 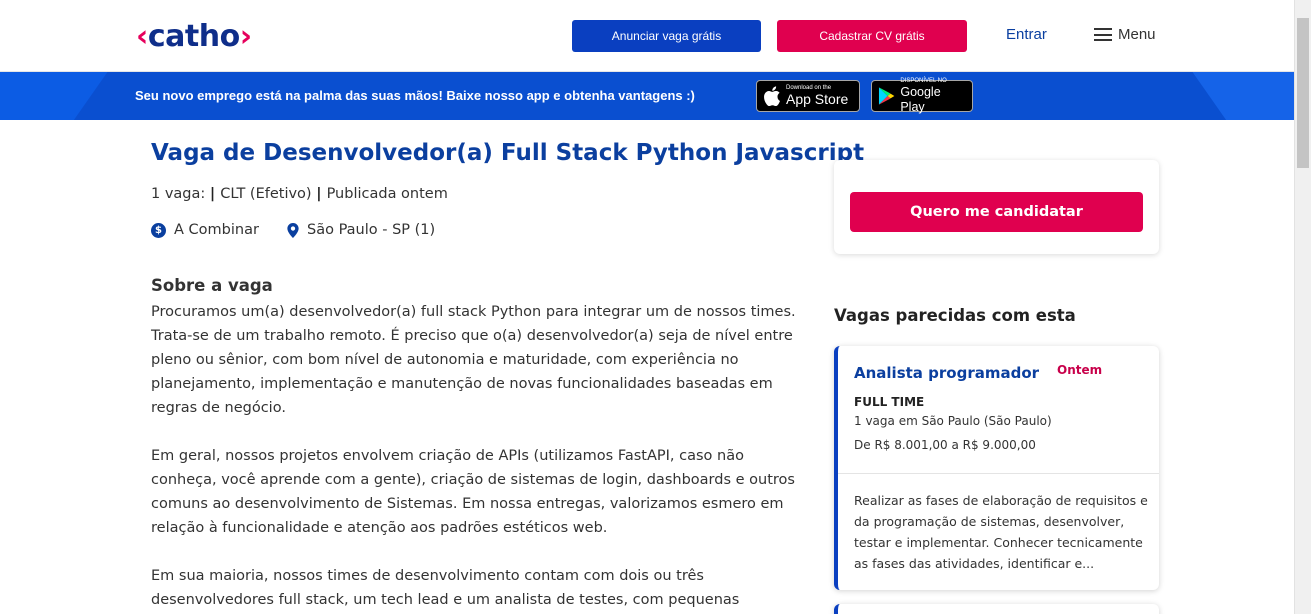 I want to click on google-play-big-text: Google Play, so click(x=920, y=99).